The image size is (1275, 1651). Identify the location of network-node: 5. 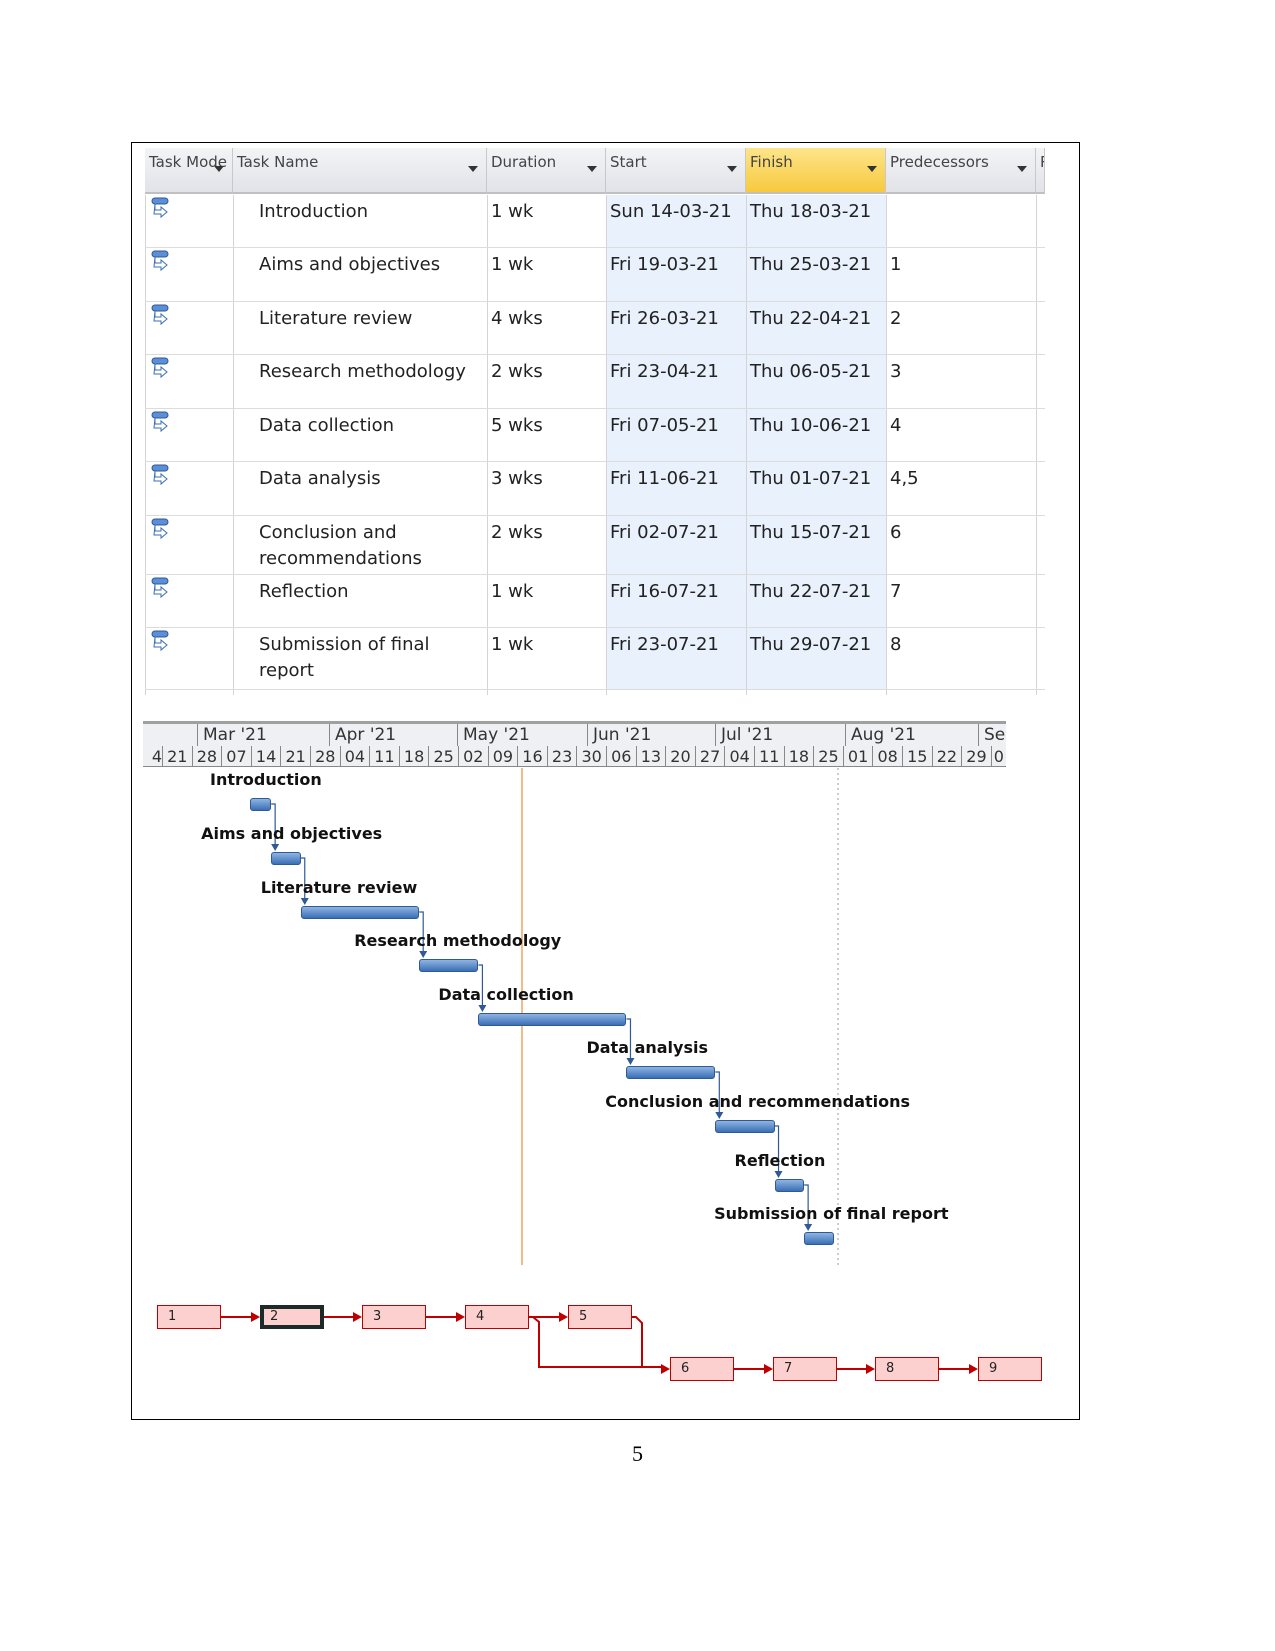
(600, 1317).